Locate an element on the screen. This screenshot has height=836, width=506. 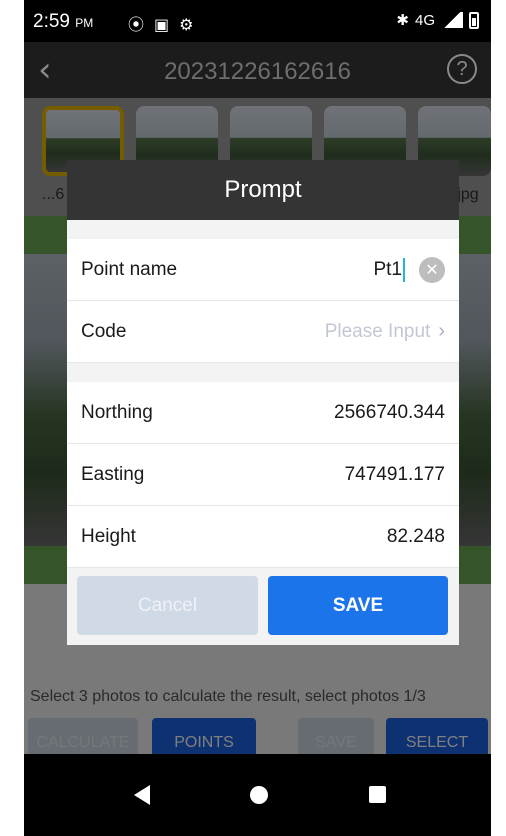
page-title: 20231226162616 is located at coordinates (257, 71).